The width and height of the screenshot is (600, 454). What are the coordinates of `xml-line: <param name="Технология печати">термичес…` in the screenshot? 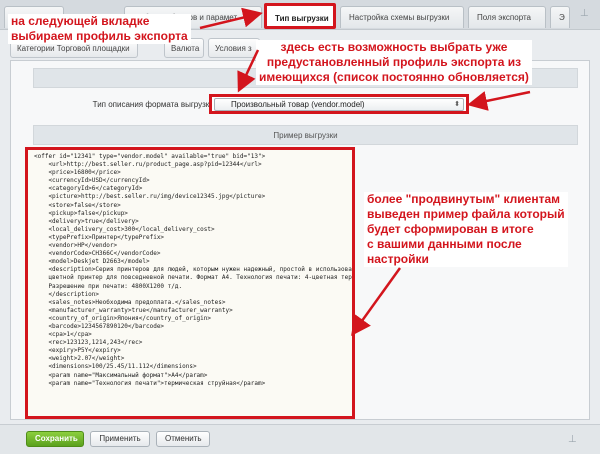 It's located at (150, 383).